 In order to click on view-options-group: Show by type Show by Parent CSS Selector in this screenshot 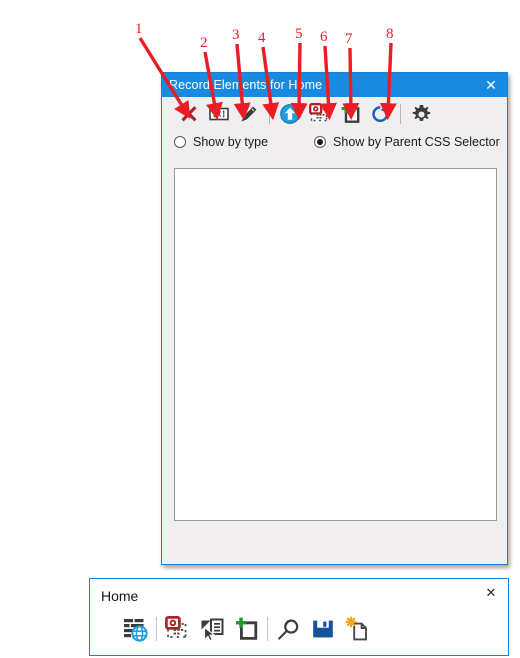, I will do `click(334, 142)`.